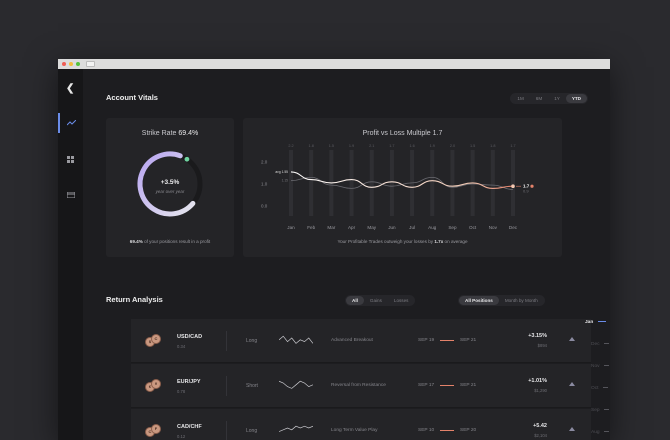 The height and width of the screenshot is (440, 670). Describe the element at coordinates (452, 227) in the screenshot. I see `x-tick-label: Sep` at that location.